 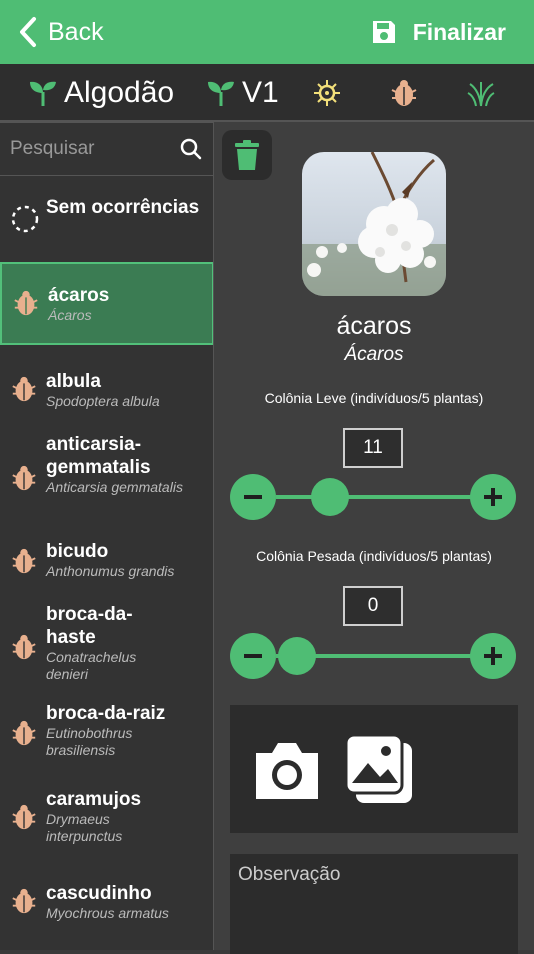 I want to click on list-item-name: albula, so click(x=73, y=381).